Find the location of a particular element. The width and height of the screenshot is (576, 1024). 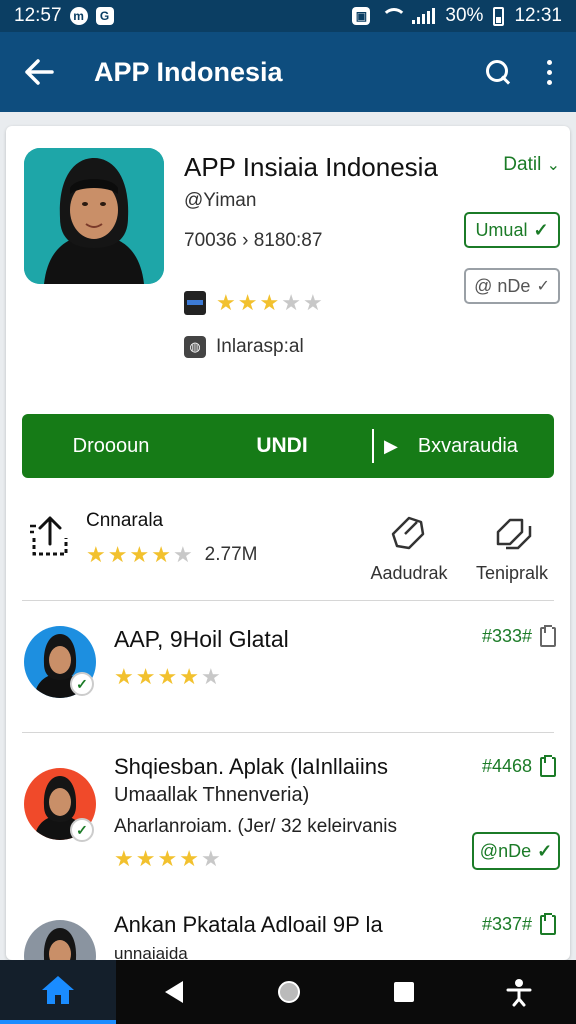

status-time-right: 12:31 is located at coordinates (538, 15).